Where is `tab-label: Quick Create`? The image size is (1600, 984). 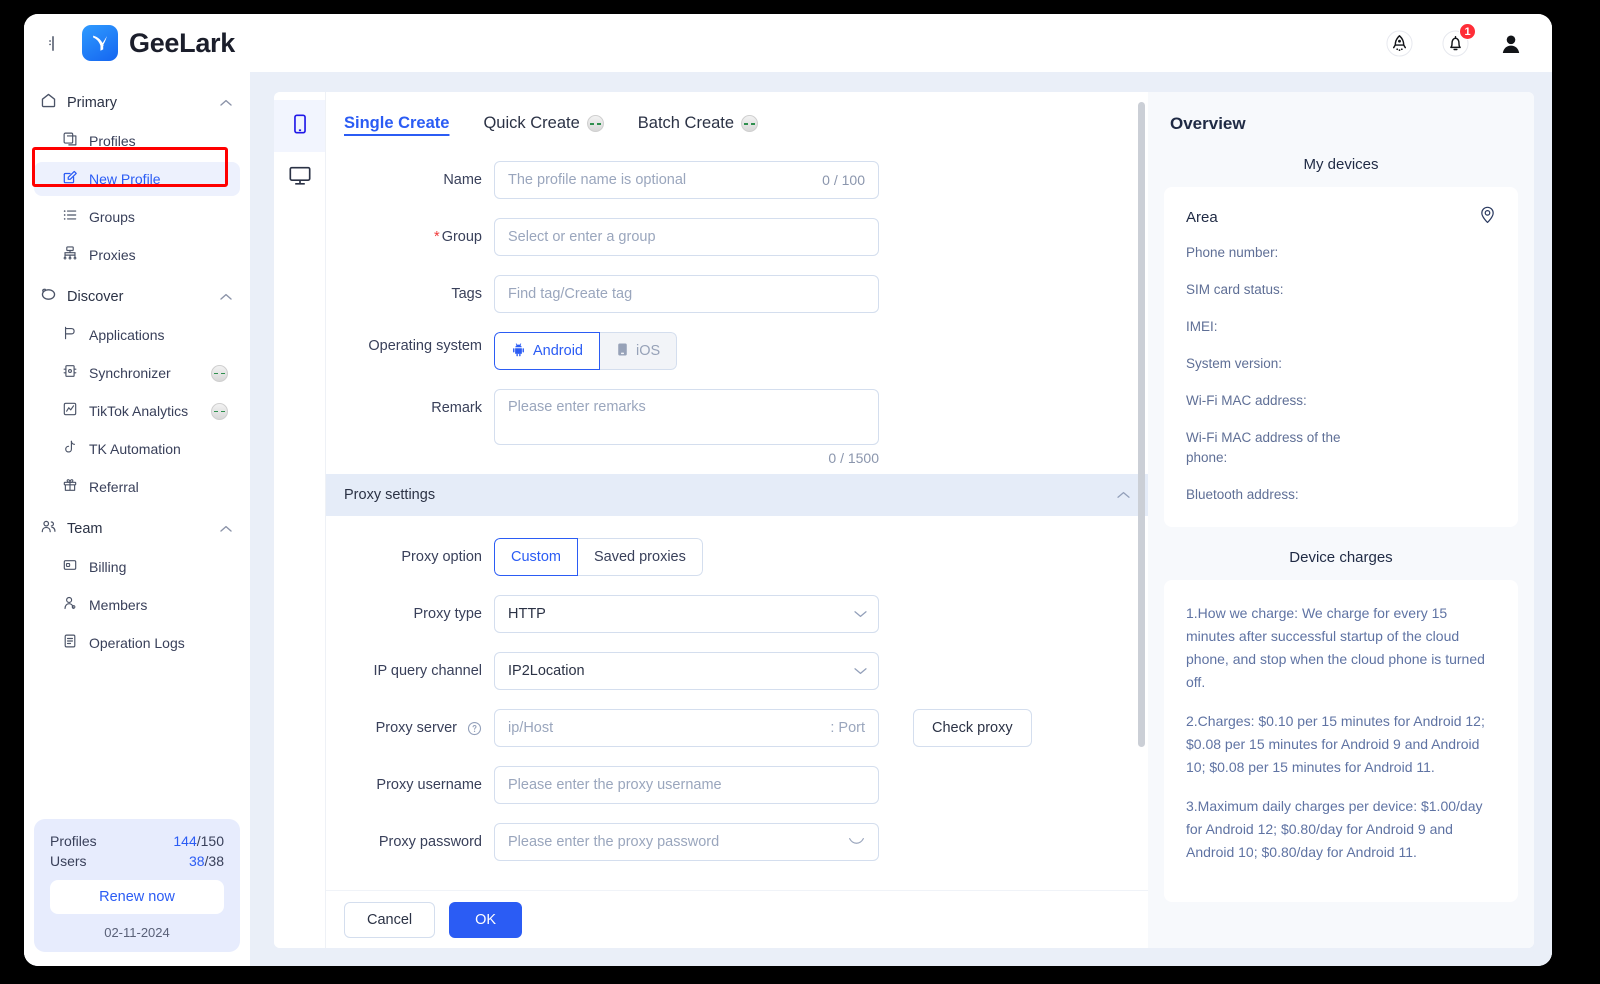 tab-label: Quick Create is located at coordinates (531, 123).